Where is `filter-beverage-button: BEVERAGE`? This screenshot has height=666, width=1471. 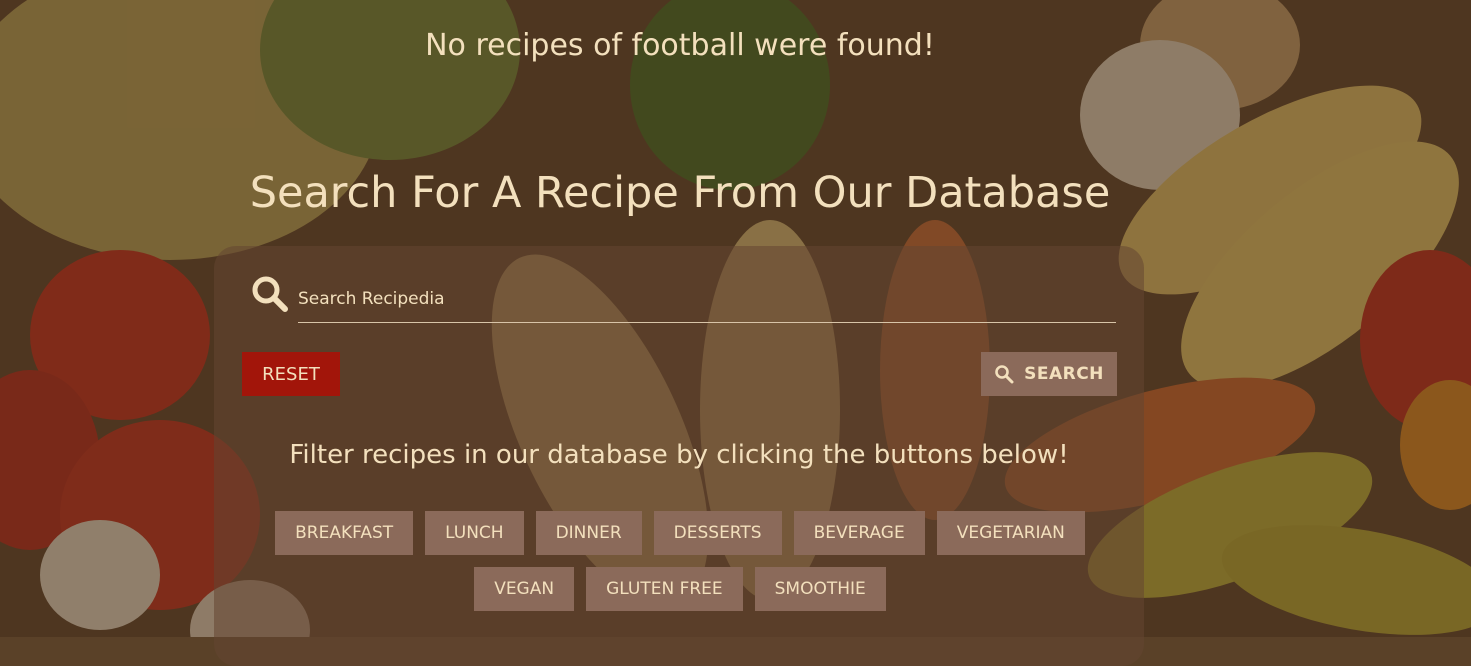 filter-beverage-button: BEVERAGE is located at coordinates (859, 533).